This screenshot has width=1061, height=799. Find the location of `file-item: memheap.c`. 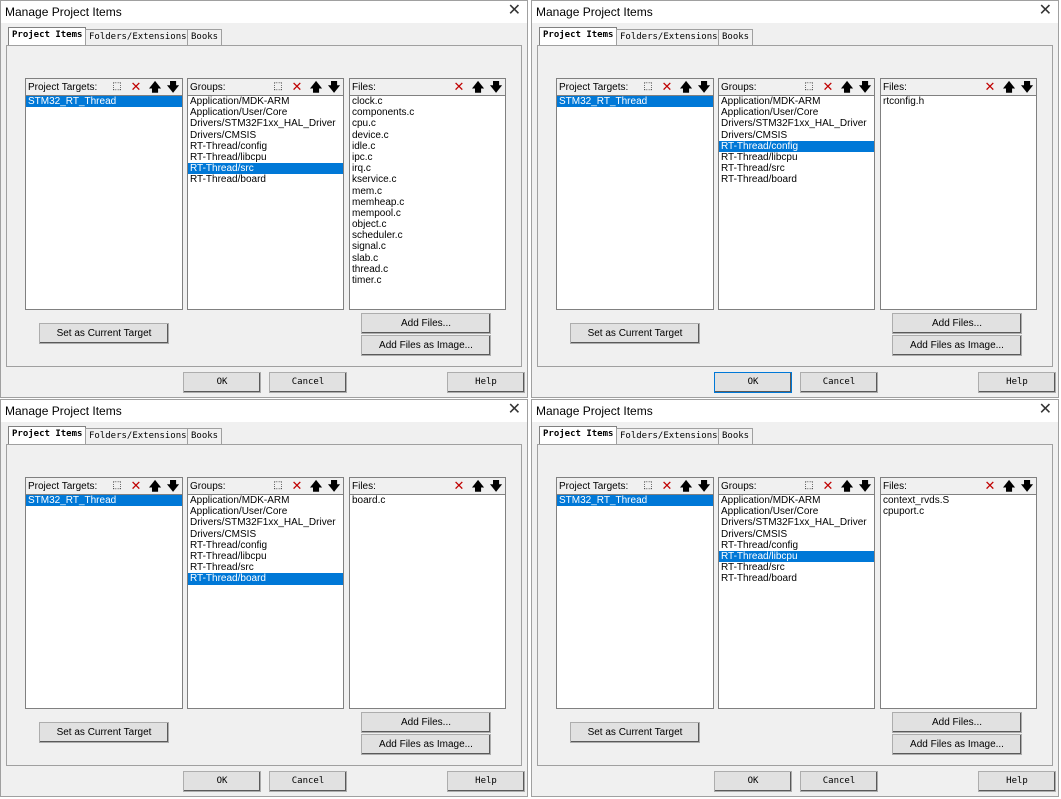

file-item: memheap.c is located at coordinates (427, 202).